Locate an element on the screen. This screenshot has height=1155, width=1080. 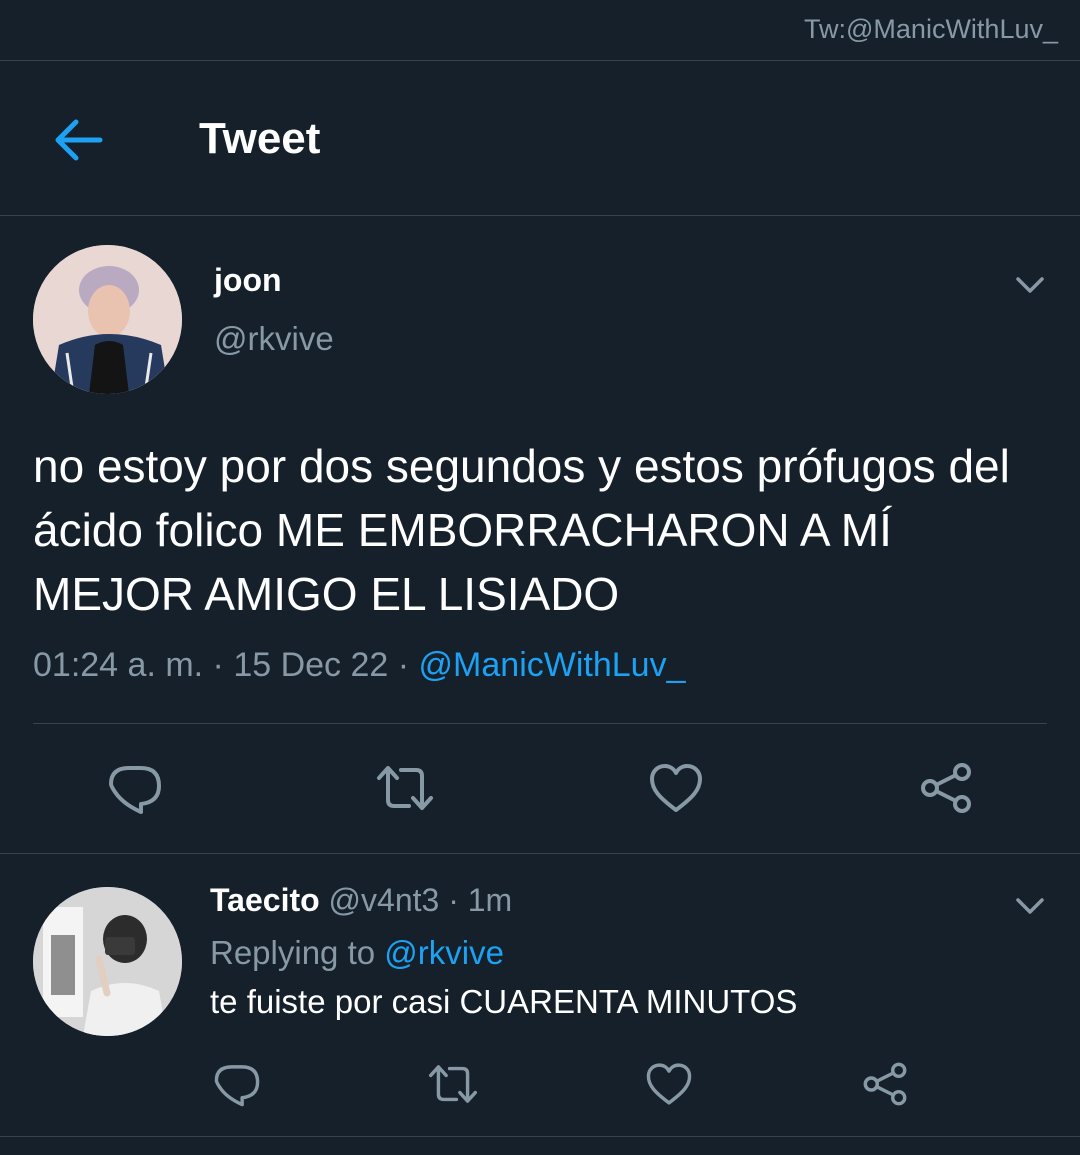
replying-handle-link: @rkvive is located at coordinates (444, 952).